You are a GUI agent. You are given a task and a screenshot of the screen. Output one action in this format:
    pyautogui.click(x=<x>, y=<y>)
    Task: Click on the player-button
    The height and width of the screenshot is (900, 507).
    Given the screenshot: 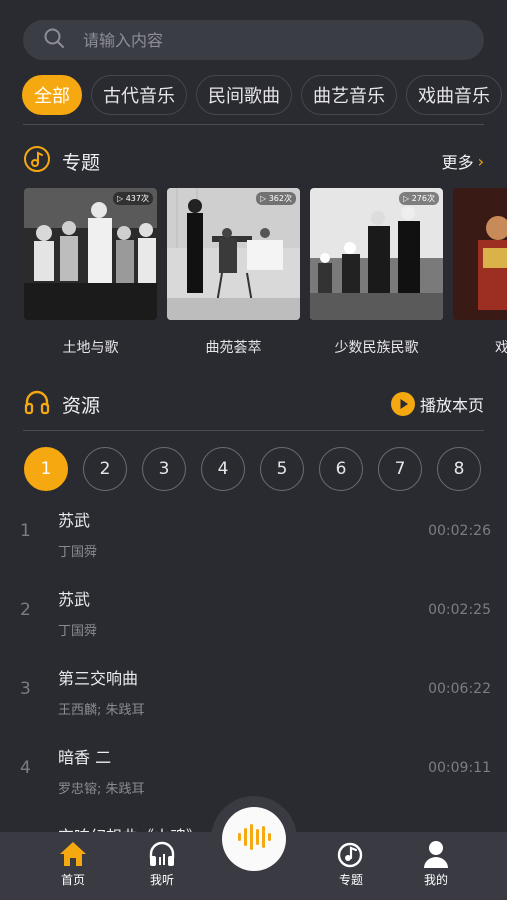 What is the action you would take?
    pyautogui.click(x=254, y=839)
    